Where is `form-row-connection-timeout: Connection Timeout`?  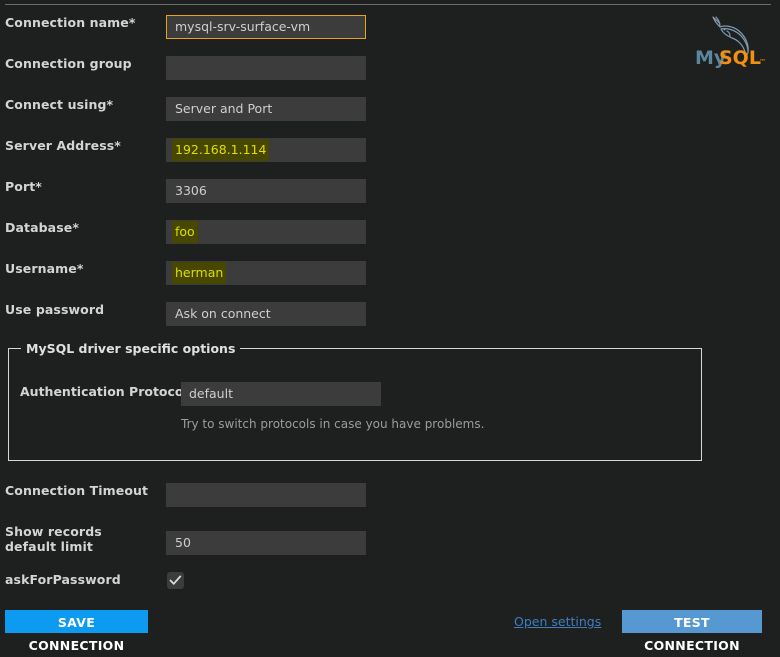
form-row-connection-timeout: Connection Timeout is located at coordinates (390, 495).